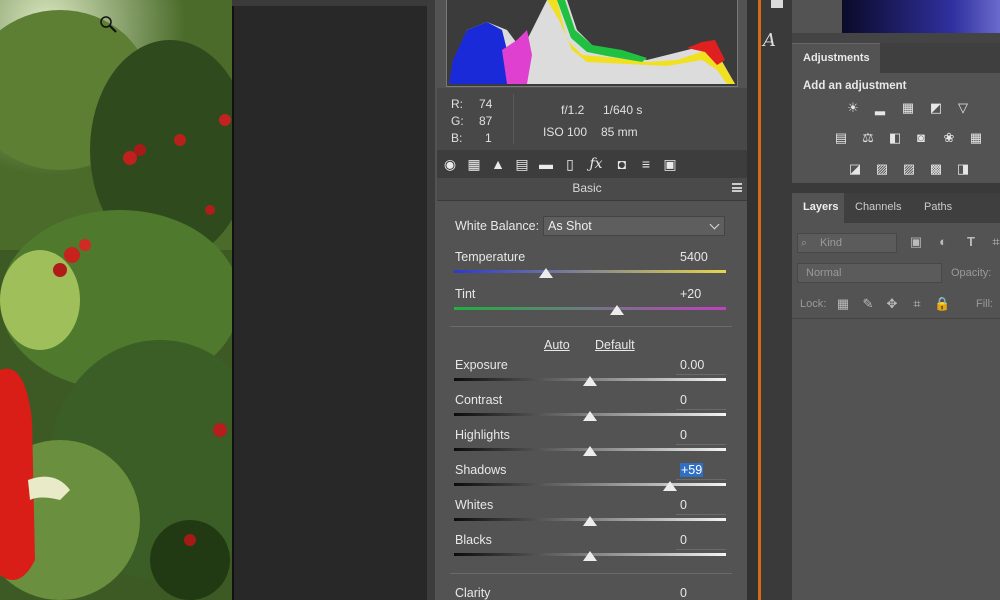 This screenshot has height=600, width=1000. What do you see at coordinates (590, 271) in the screenshot?
I see `temperature-track` at bounding box center [590, 271].